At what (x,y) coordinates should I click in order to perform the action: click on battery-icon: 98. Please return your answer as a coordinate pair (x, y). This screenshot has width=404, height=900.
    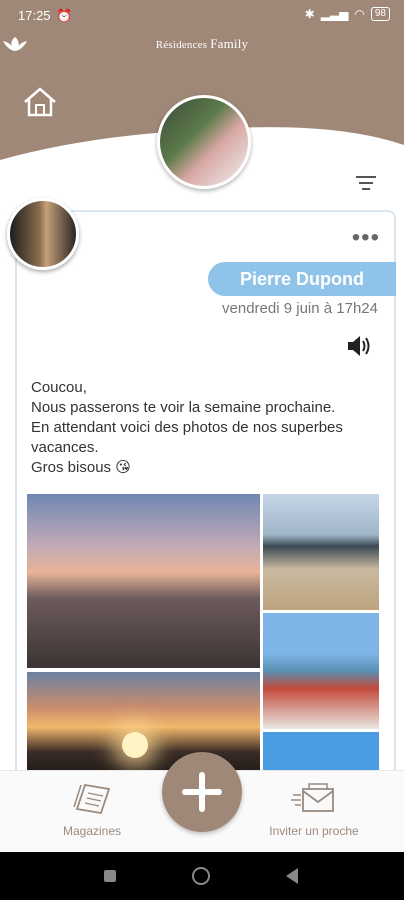
    Looking at the image, I should click on (380, 14).